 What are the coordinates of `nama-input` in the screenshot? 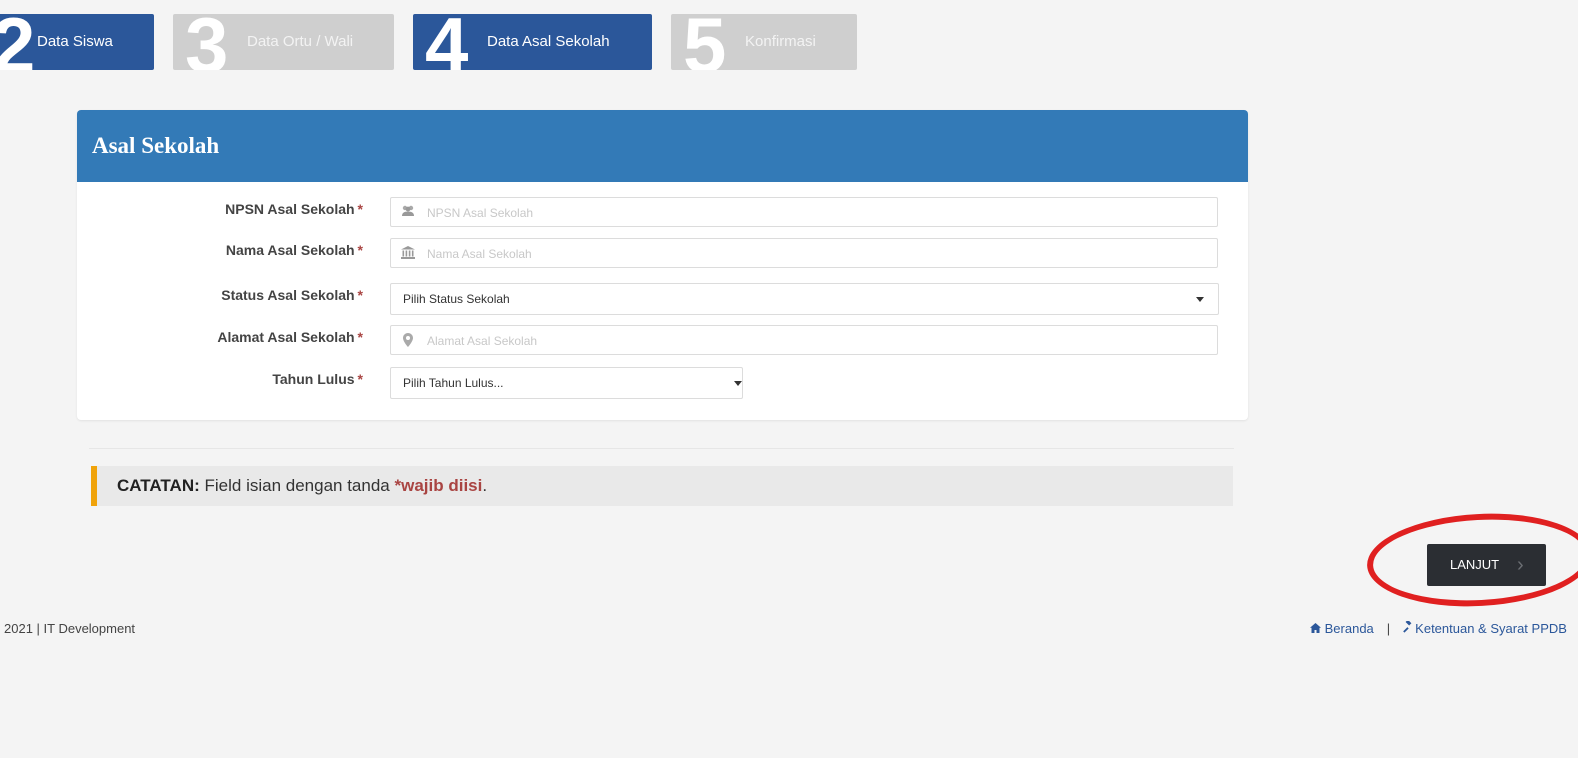 It's located at (807, 254).